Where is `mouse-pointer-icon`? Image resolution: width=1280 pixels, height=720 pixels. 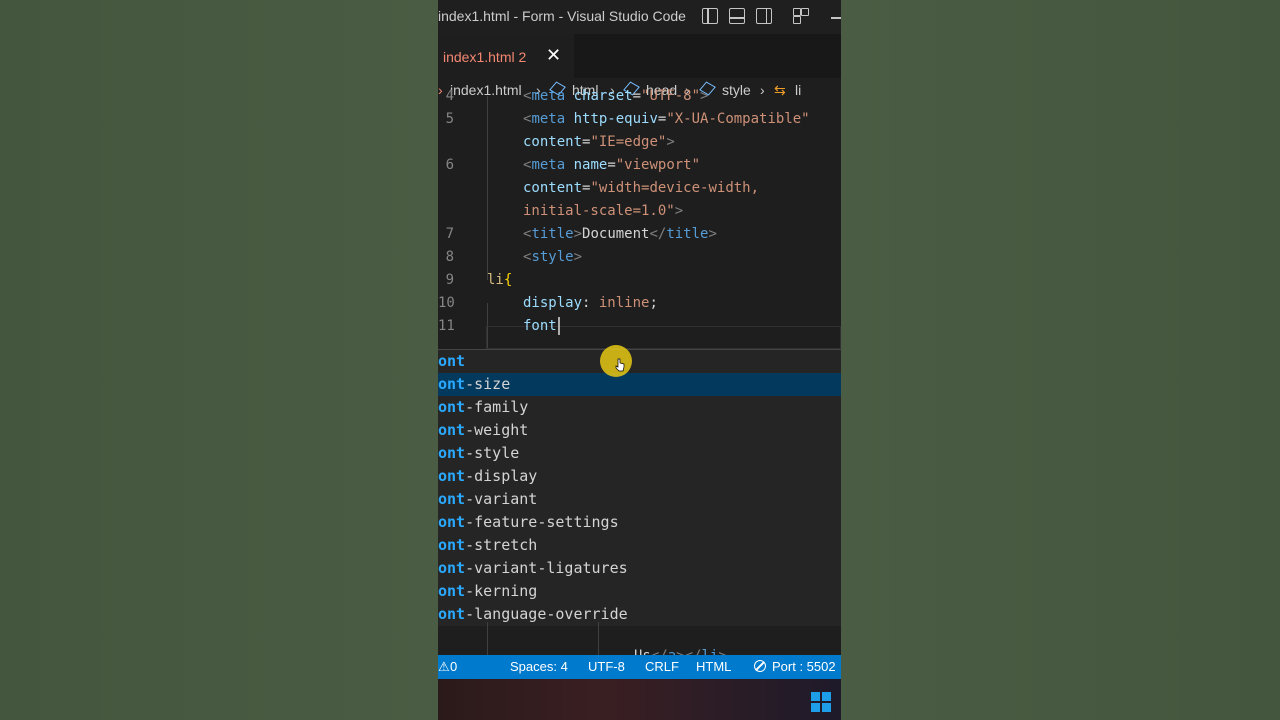 mouse-pointer-icon is located at coordinates (620, 365).